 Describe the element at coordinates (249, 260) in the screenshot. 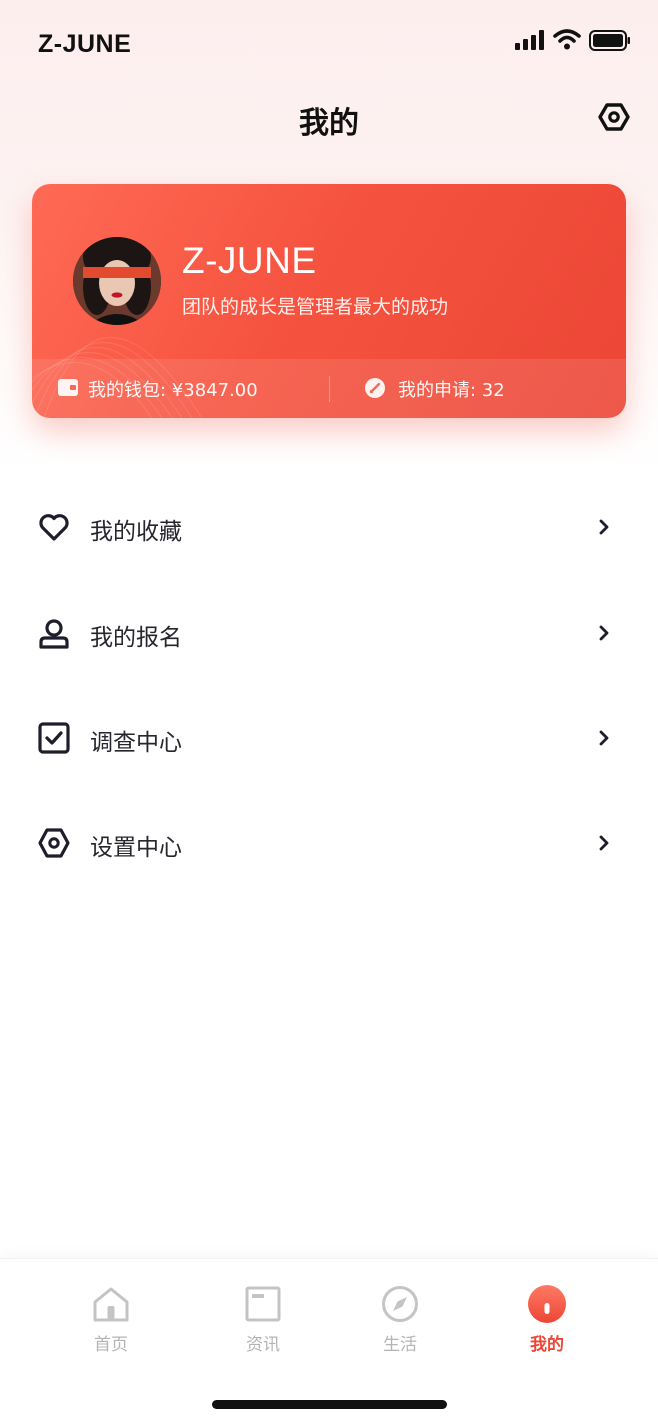

I see `user-name: Z-JUNE` at that location.